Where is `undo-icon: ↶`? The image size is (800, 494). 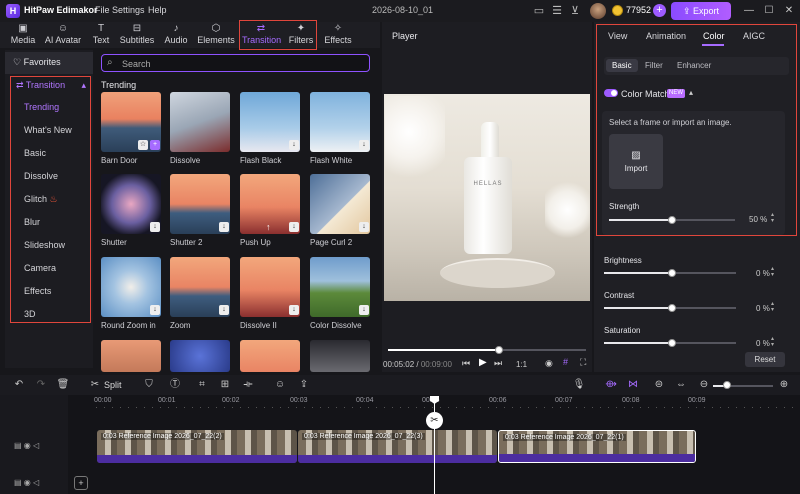
undo-icon: ↶ is located at coordinates (19, 385).